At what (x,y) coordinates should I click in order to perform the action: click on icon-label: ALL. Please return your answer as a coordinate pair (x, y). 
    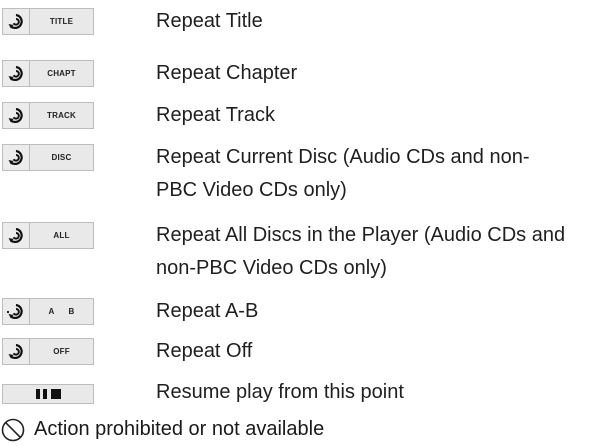
    Looking at the image, I should click on (61, 235).